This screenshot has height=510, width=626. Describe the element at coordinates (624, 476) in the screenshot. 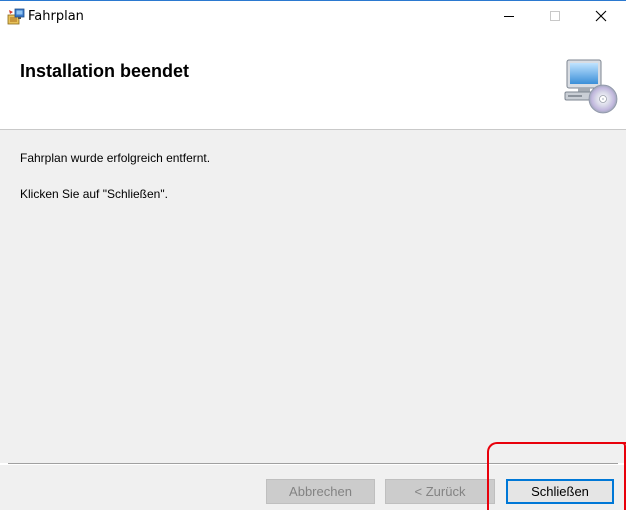

I see `annotation-highlight-edge` at that location.